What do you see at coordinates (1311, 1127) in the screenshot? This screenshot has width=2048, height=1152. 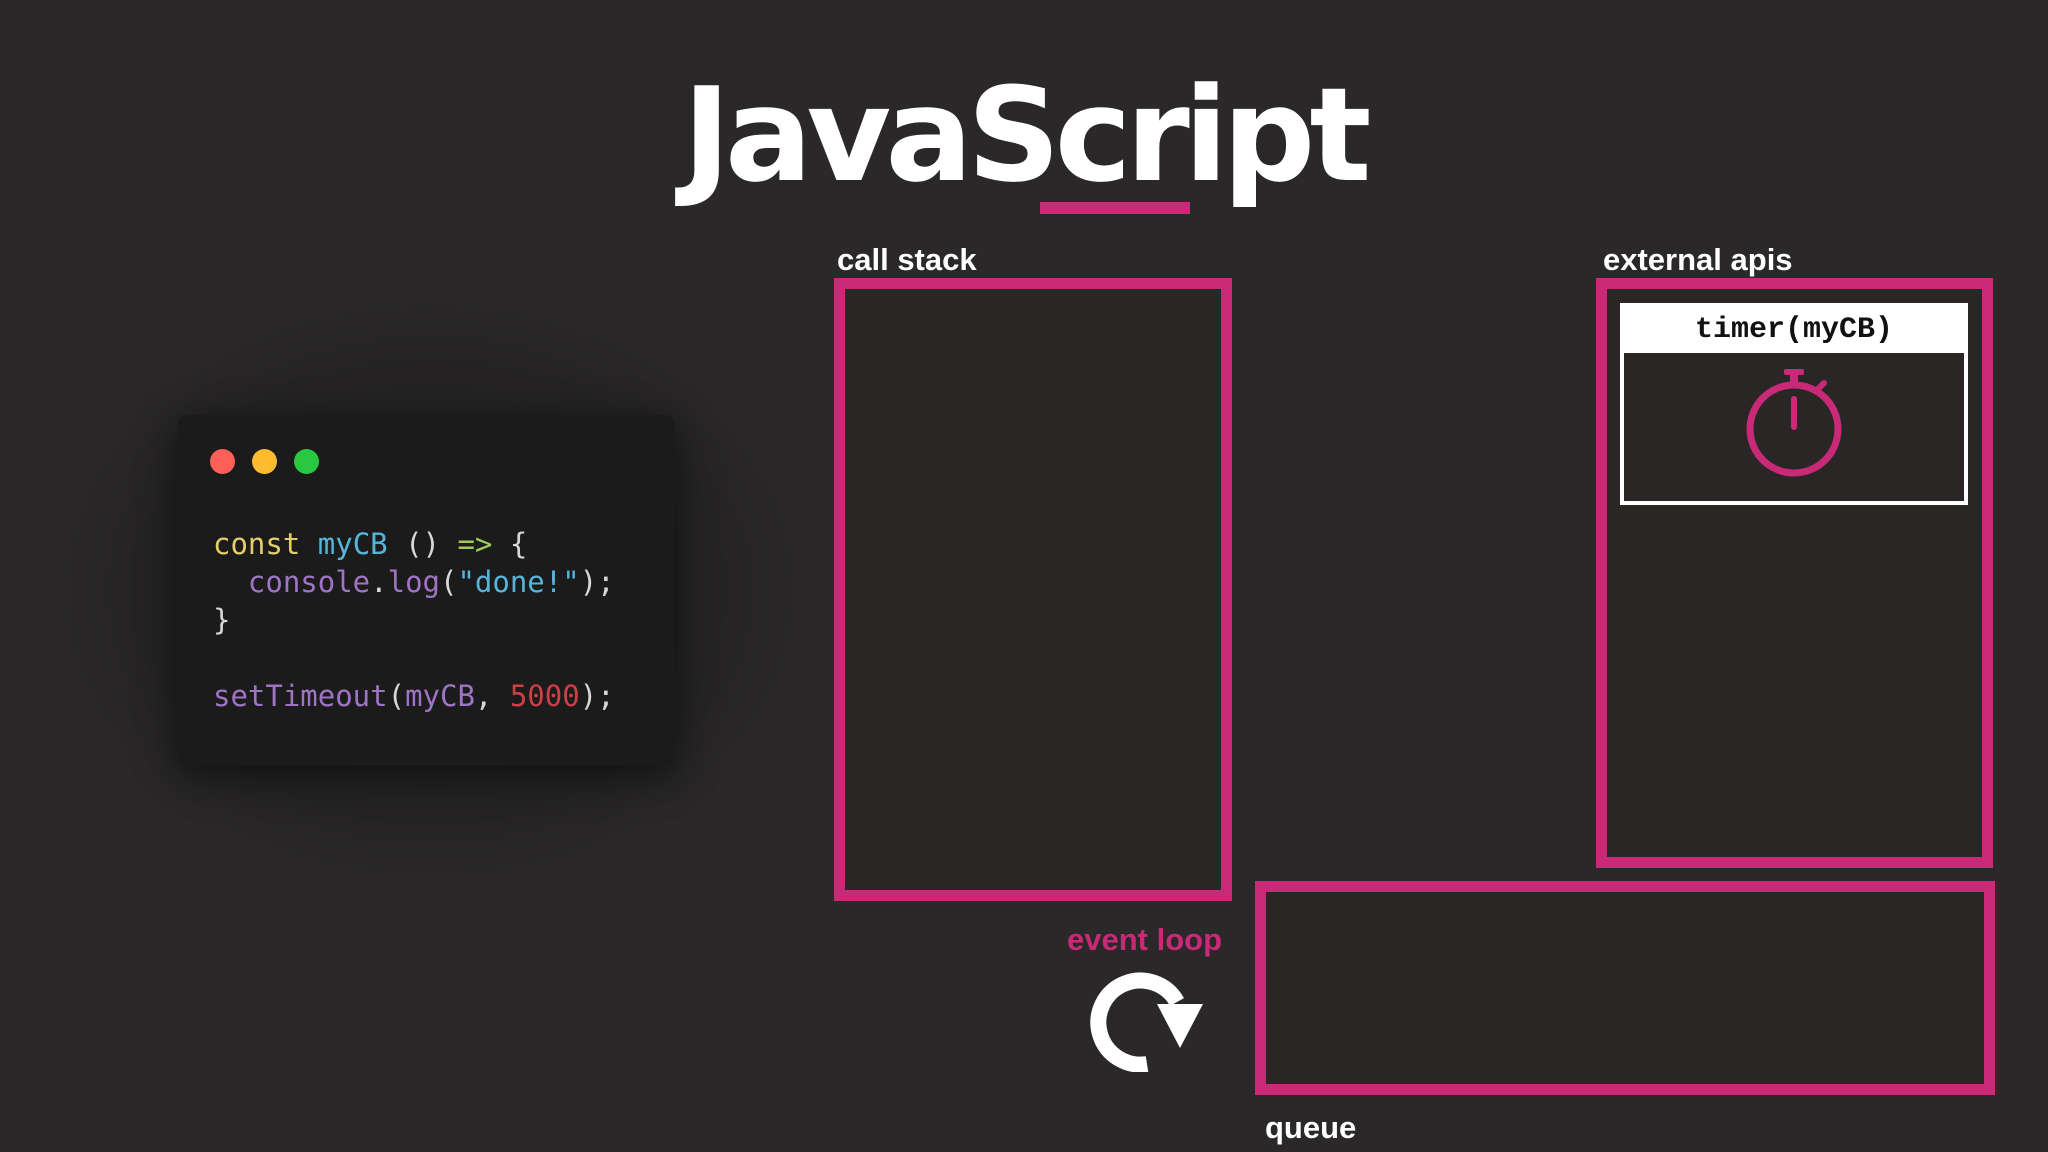 I see `queue-label: queue` at bounding box center [1311, 1127].